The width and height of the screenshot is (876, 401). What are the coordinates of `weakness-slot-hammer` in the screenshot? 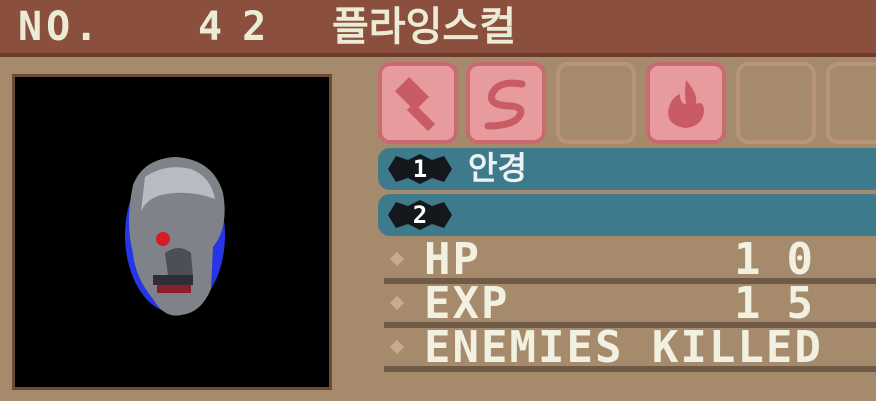 It's located at (418, 103).